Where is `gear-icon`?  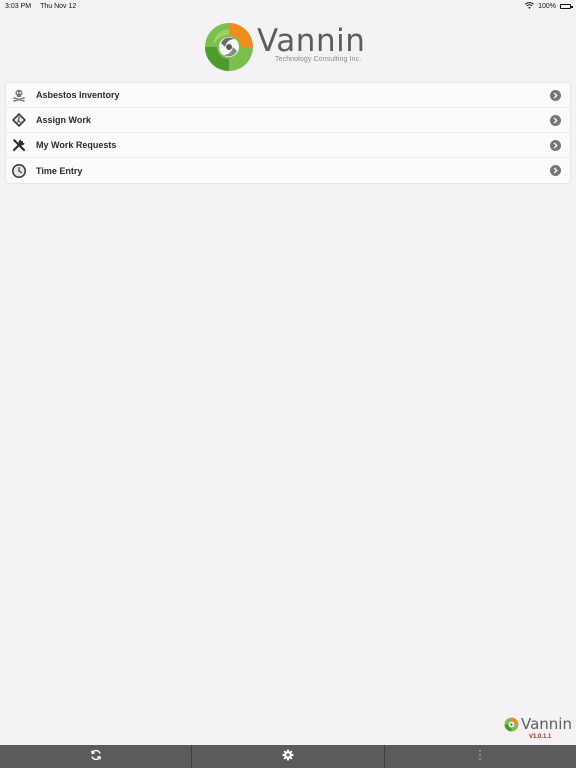
gear-icon is located at coordinates (288, 757).